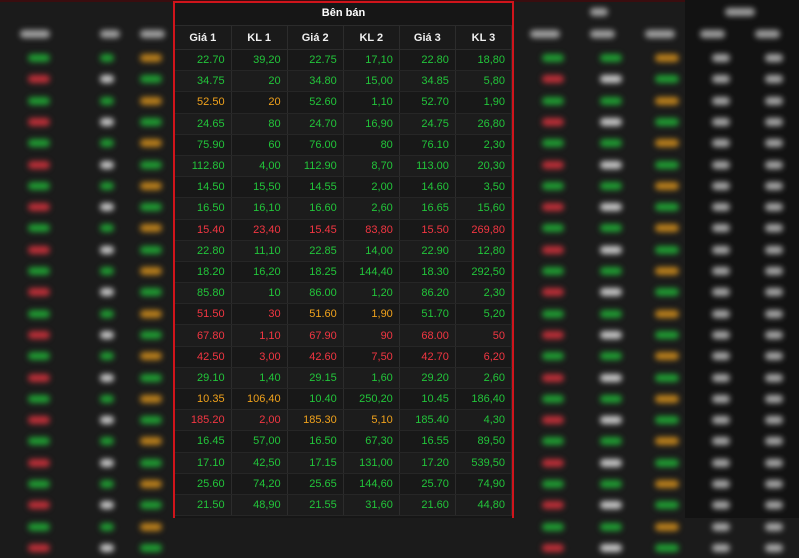  Describe the element at coordinates (427, 166) in the screenshot. I see `cell-gia3: 113.00` at that location.